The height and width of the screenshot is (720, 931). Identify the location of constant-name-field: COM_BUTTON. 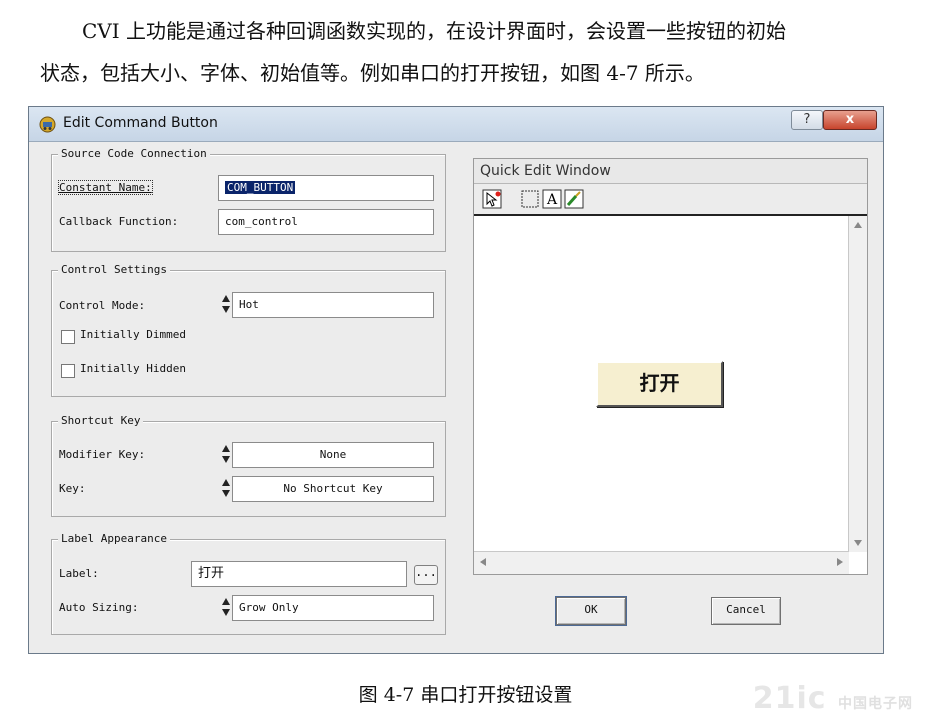
(326, 188).